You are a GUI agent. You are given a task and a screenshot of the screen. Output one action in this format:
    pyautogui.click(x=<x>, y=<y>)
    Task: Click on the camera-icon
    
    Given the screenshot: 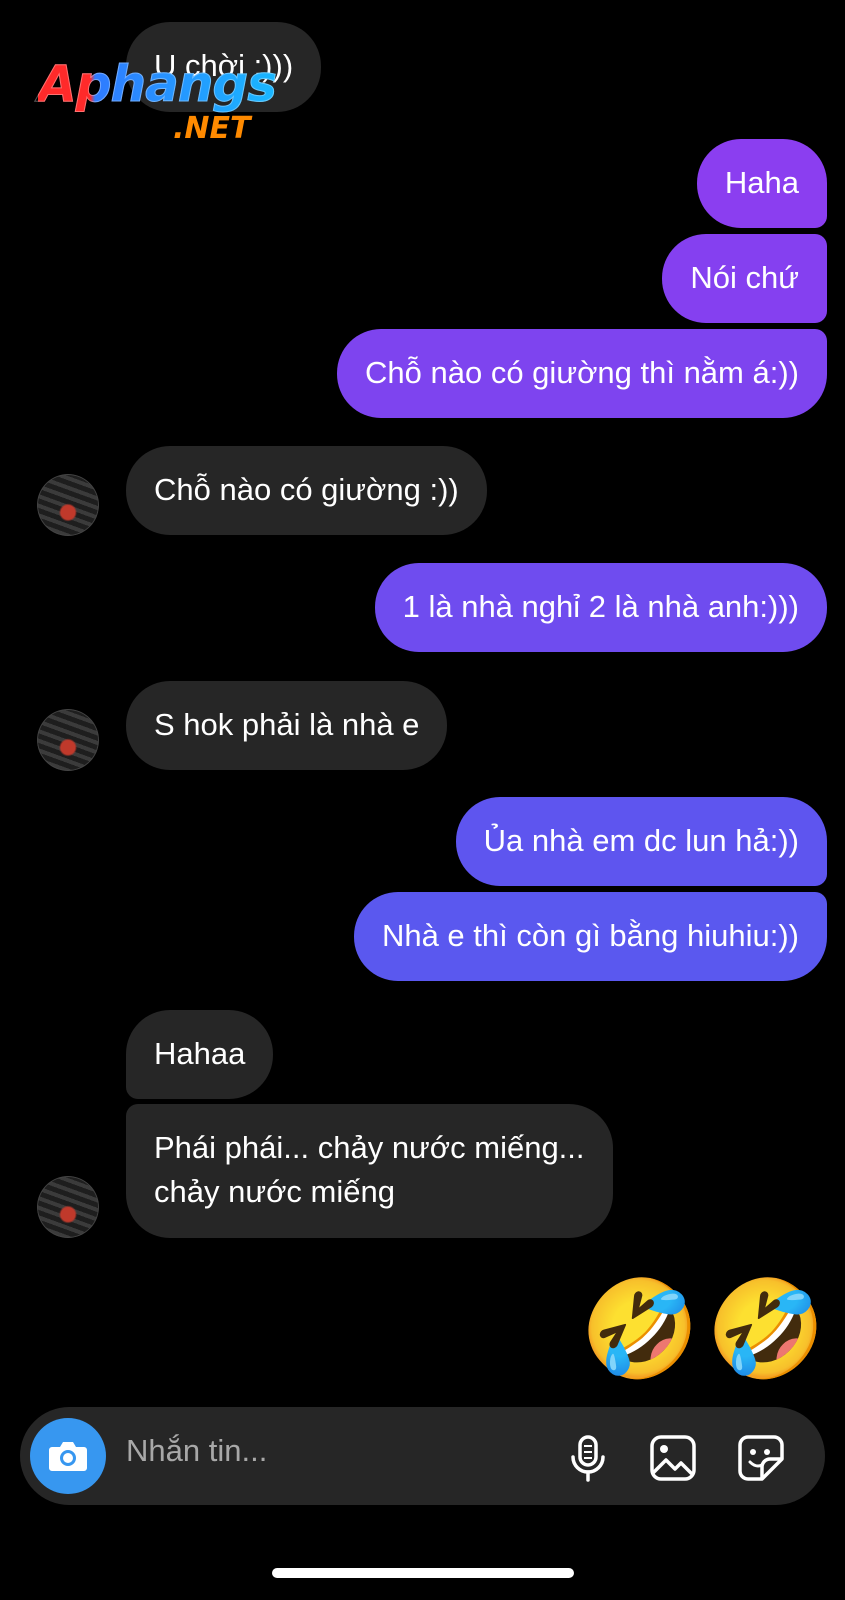 What is the action you would take?
    pyautogui.click(x=68, y=1456)
    